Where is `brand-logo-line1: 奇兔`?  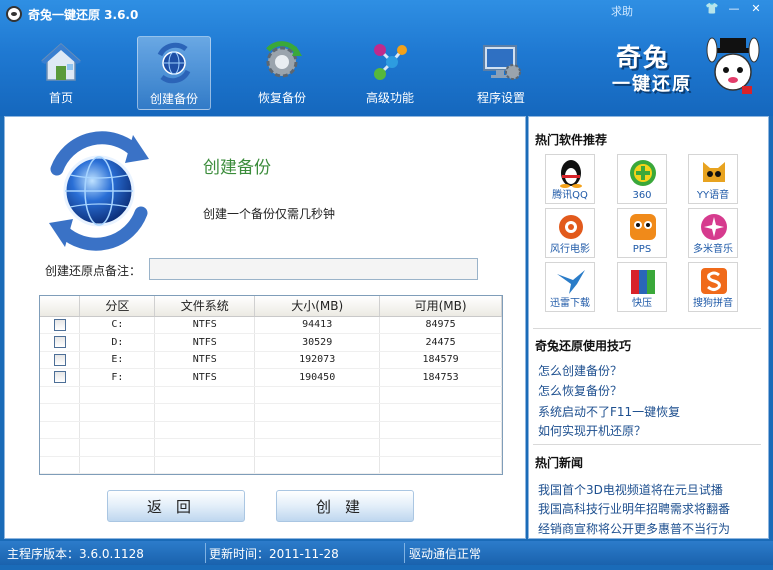
brand-logo-line1: 奇兔 is located at coordinates (643, 57).